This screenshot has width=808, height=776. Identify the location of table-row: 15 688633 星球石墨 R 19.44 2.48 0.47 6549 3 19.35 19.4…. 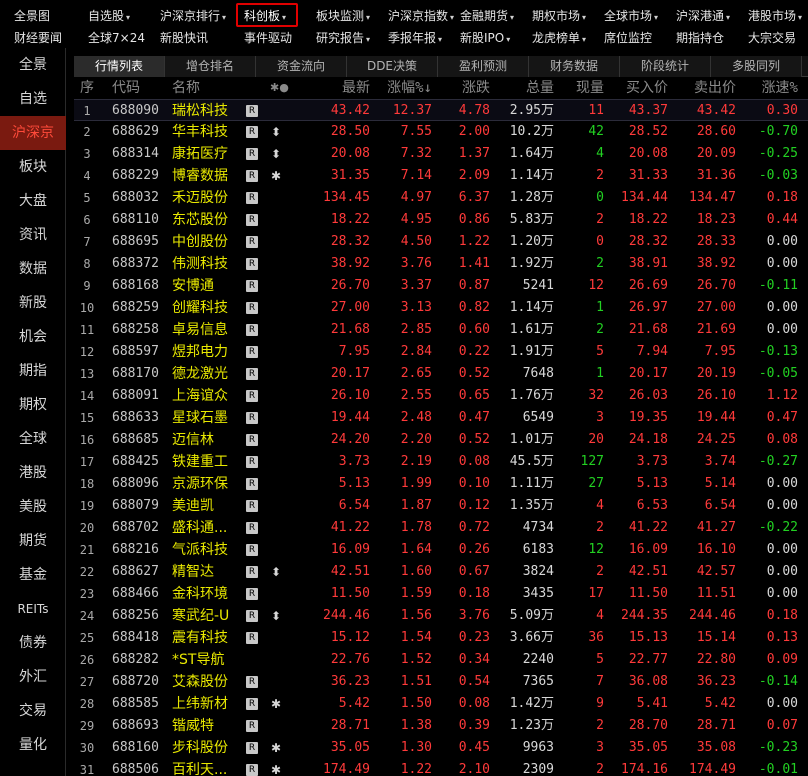
(441, 418).